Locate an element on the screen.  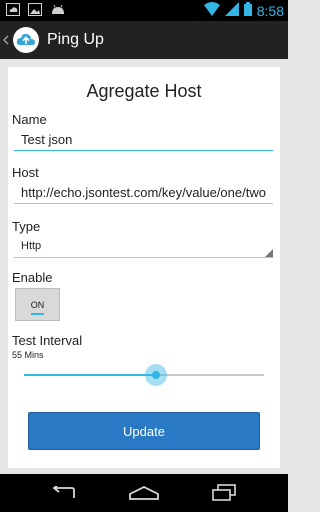
interval-label: Test Interval is located at coordinates (47, 340).